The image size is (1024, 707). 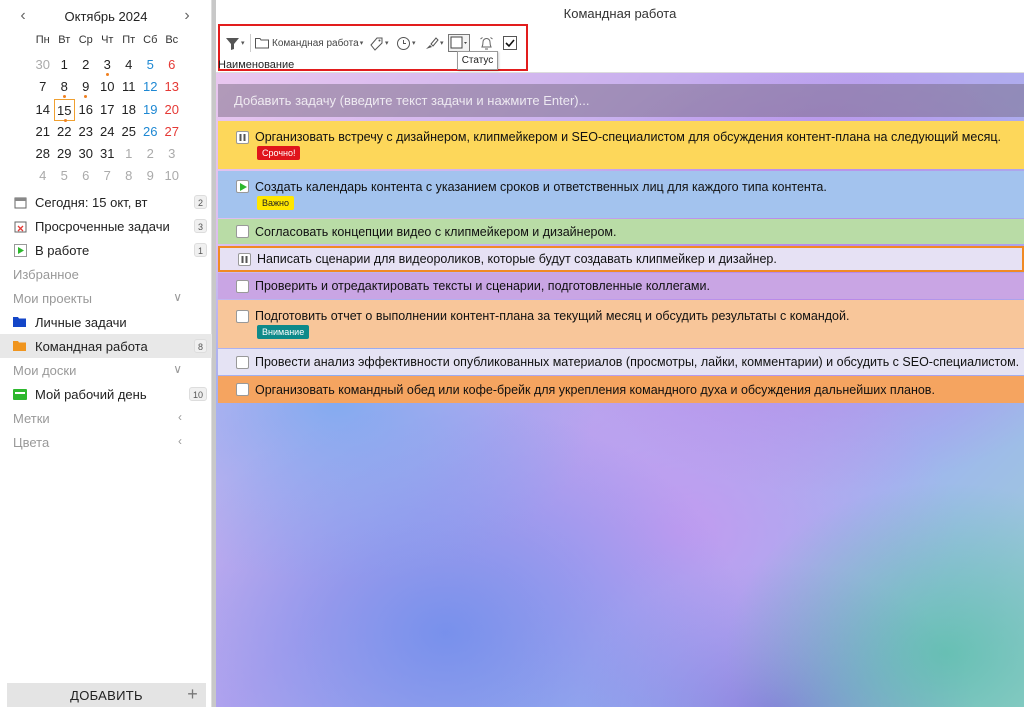 I want to click on add-button: ДОБАВИТЬ +, so click(x=106, y=695).